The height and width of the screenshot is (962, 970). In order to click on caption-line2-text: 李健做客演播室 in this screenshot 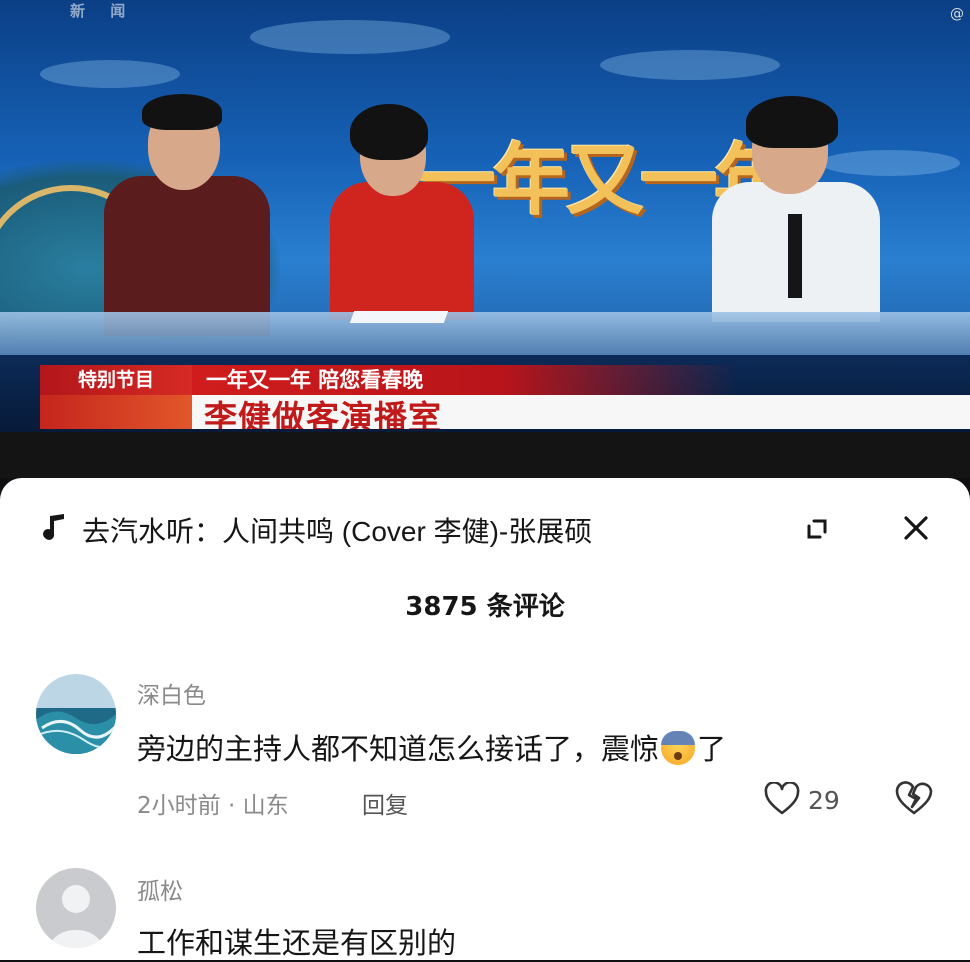, I will do `click(323, 414)`.